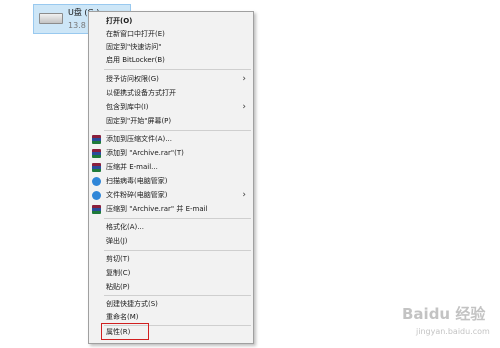  I want to click on menu-item-copy: 复制(C), so click(171, 273).